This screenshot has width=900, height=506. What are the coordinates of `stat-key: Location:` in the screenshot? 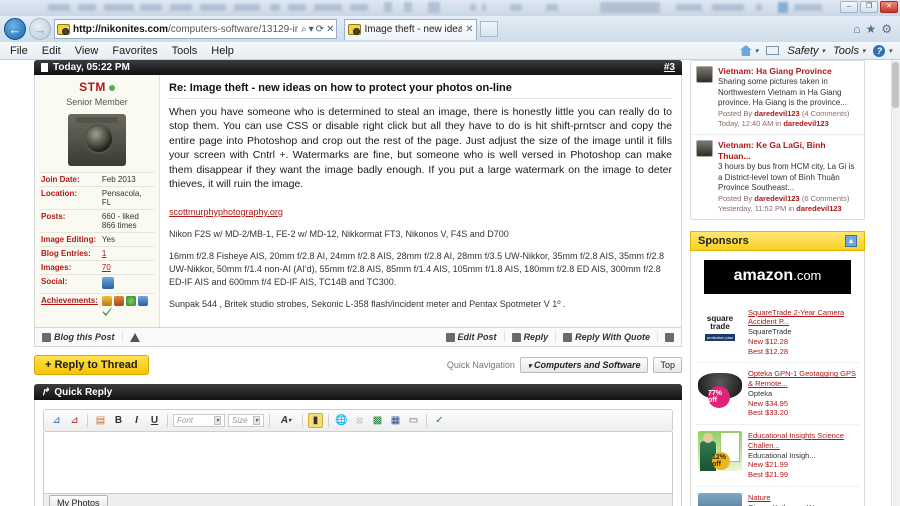 It's located at (69, 198).